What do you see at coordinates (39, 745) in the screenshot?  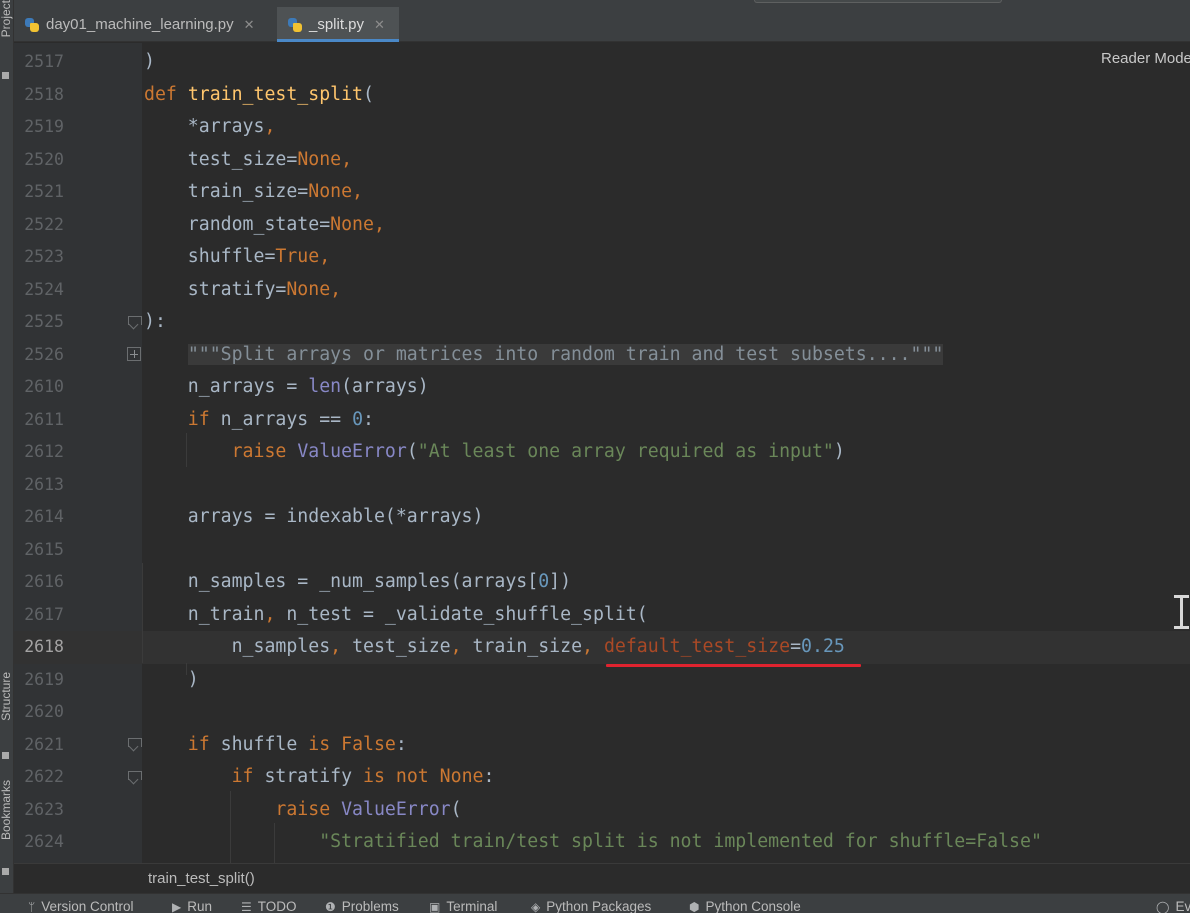 I see `line-number: 2621` at bounding box center [39, 745].